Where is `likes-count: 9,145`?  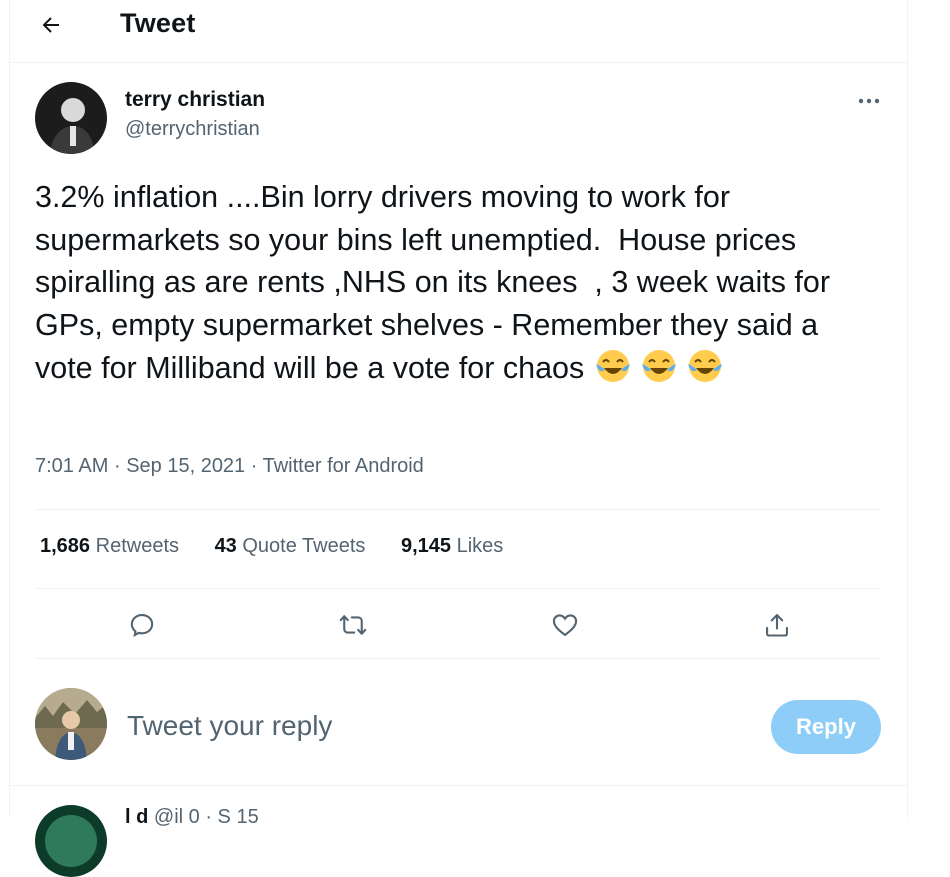 likes-count: 9,145 is located at coordinates (426, 546).